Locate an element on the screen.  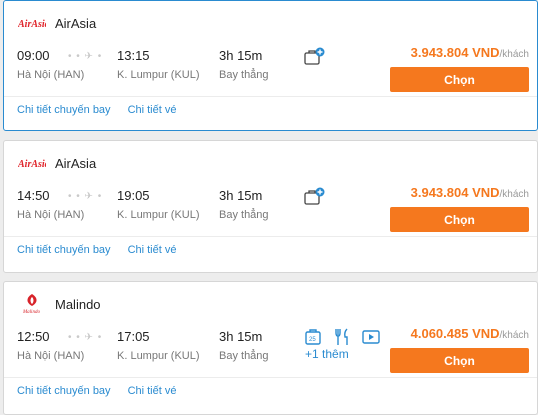
entertainment-icon is located at coordinates (371, 337).